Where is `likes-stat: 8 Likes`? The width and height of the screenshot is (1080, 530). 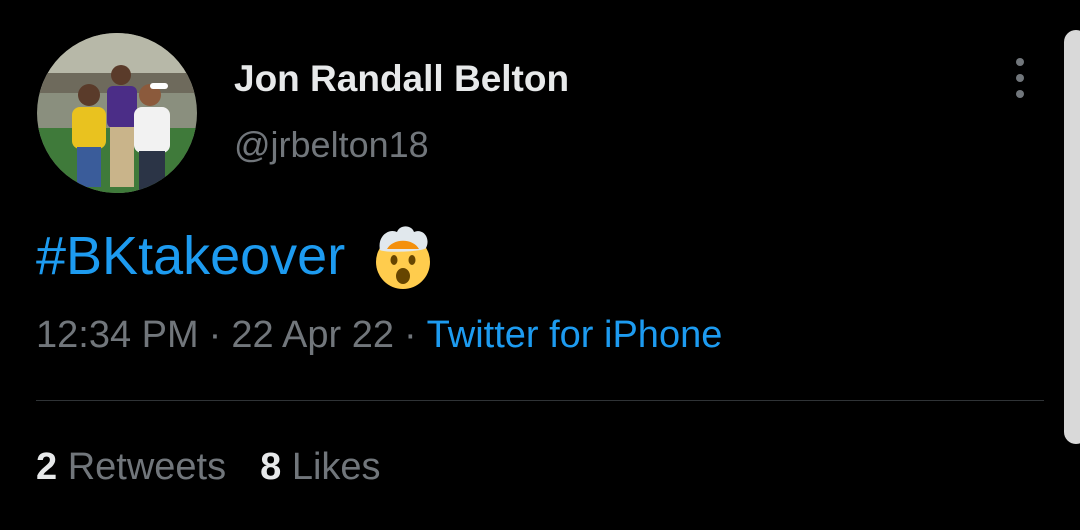
likes-stat: 8 Likes is located at coordinates (320, 467).